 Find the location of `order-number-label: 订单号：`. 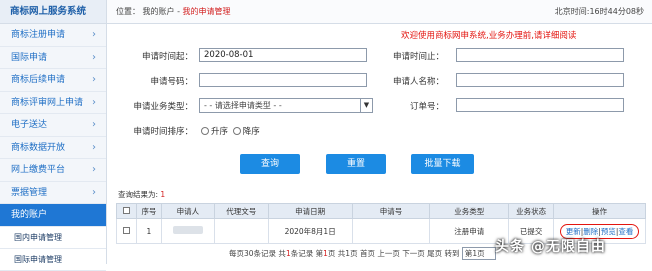

order-number-label: 订单号： is located at coordinates (426, 107).